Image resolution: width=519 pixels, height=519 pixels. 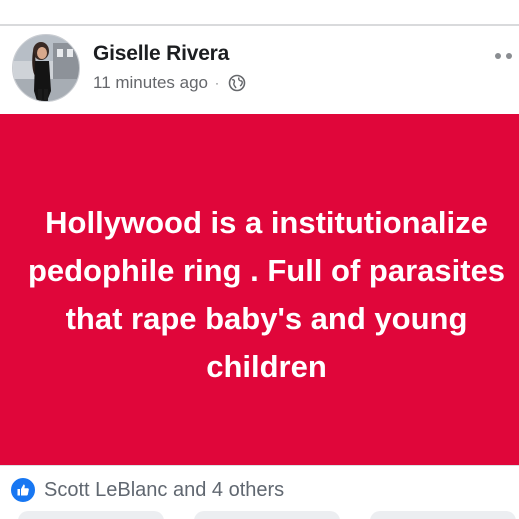 I want to click on reaction-summary: Scott LeBlanc and 4 others, so click(x=147, y=490).